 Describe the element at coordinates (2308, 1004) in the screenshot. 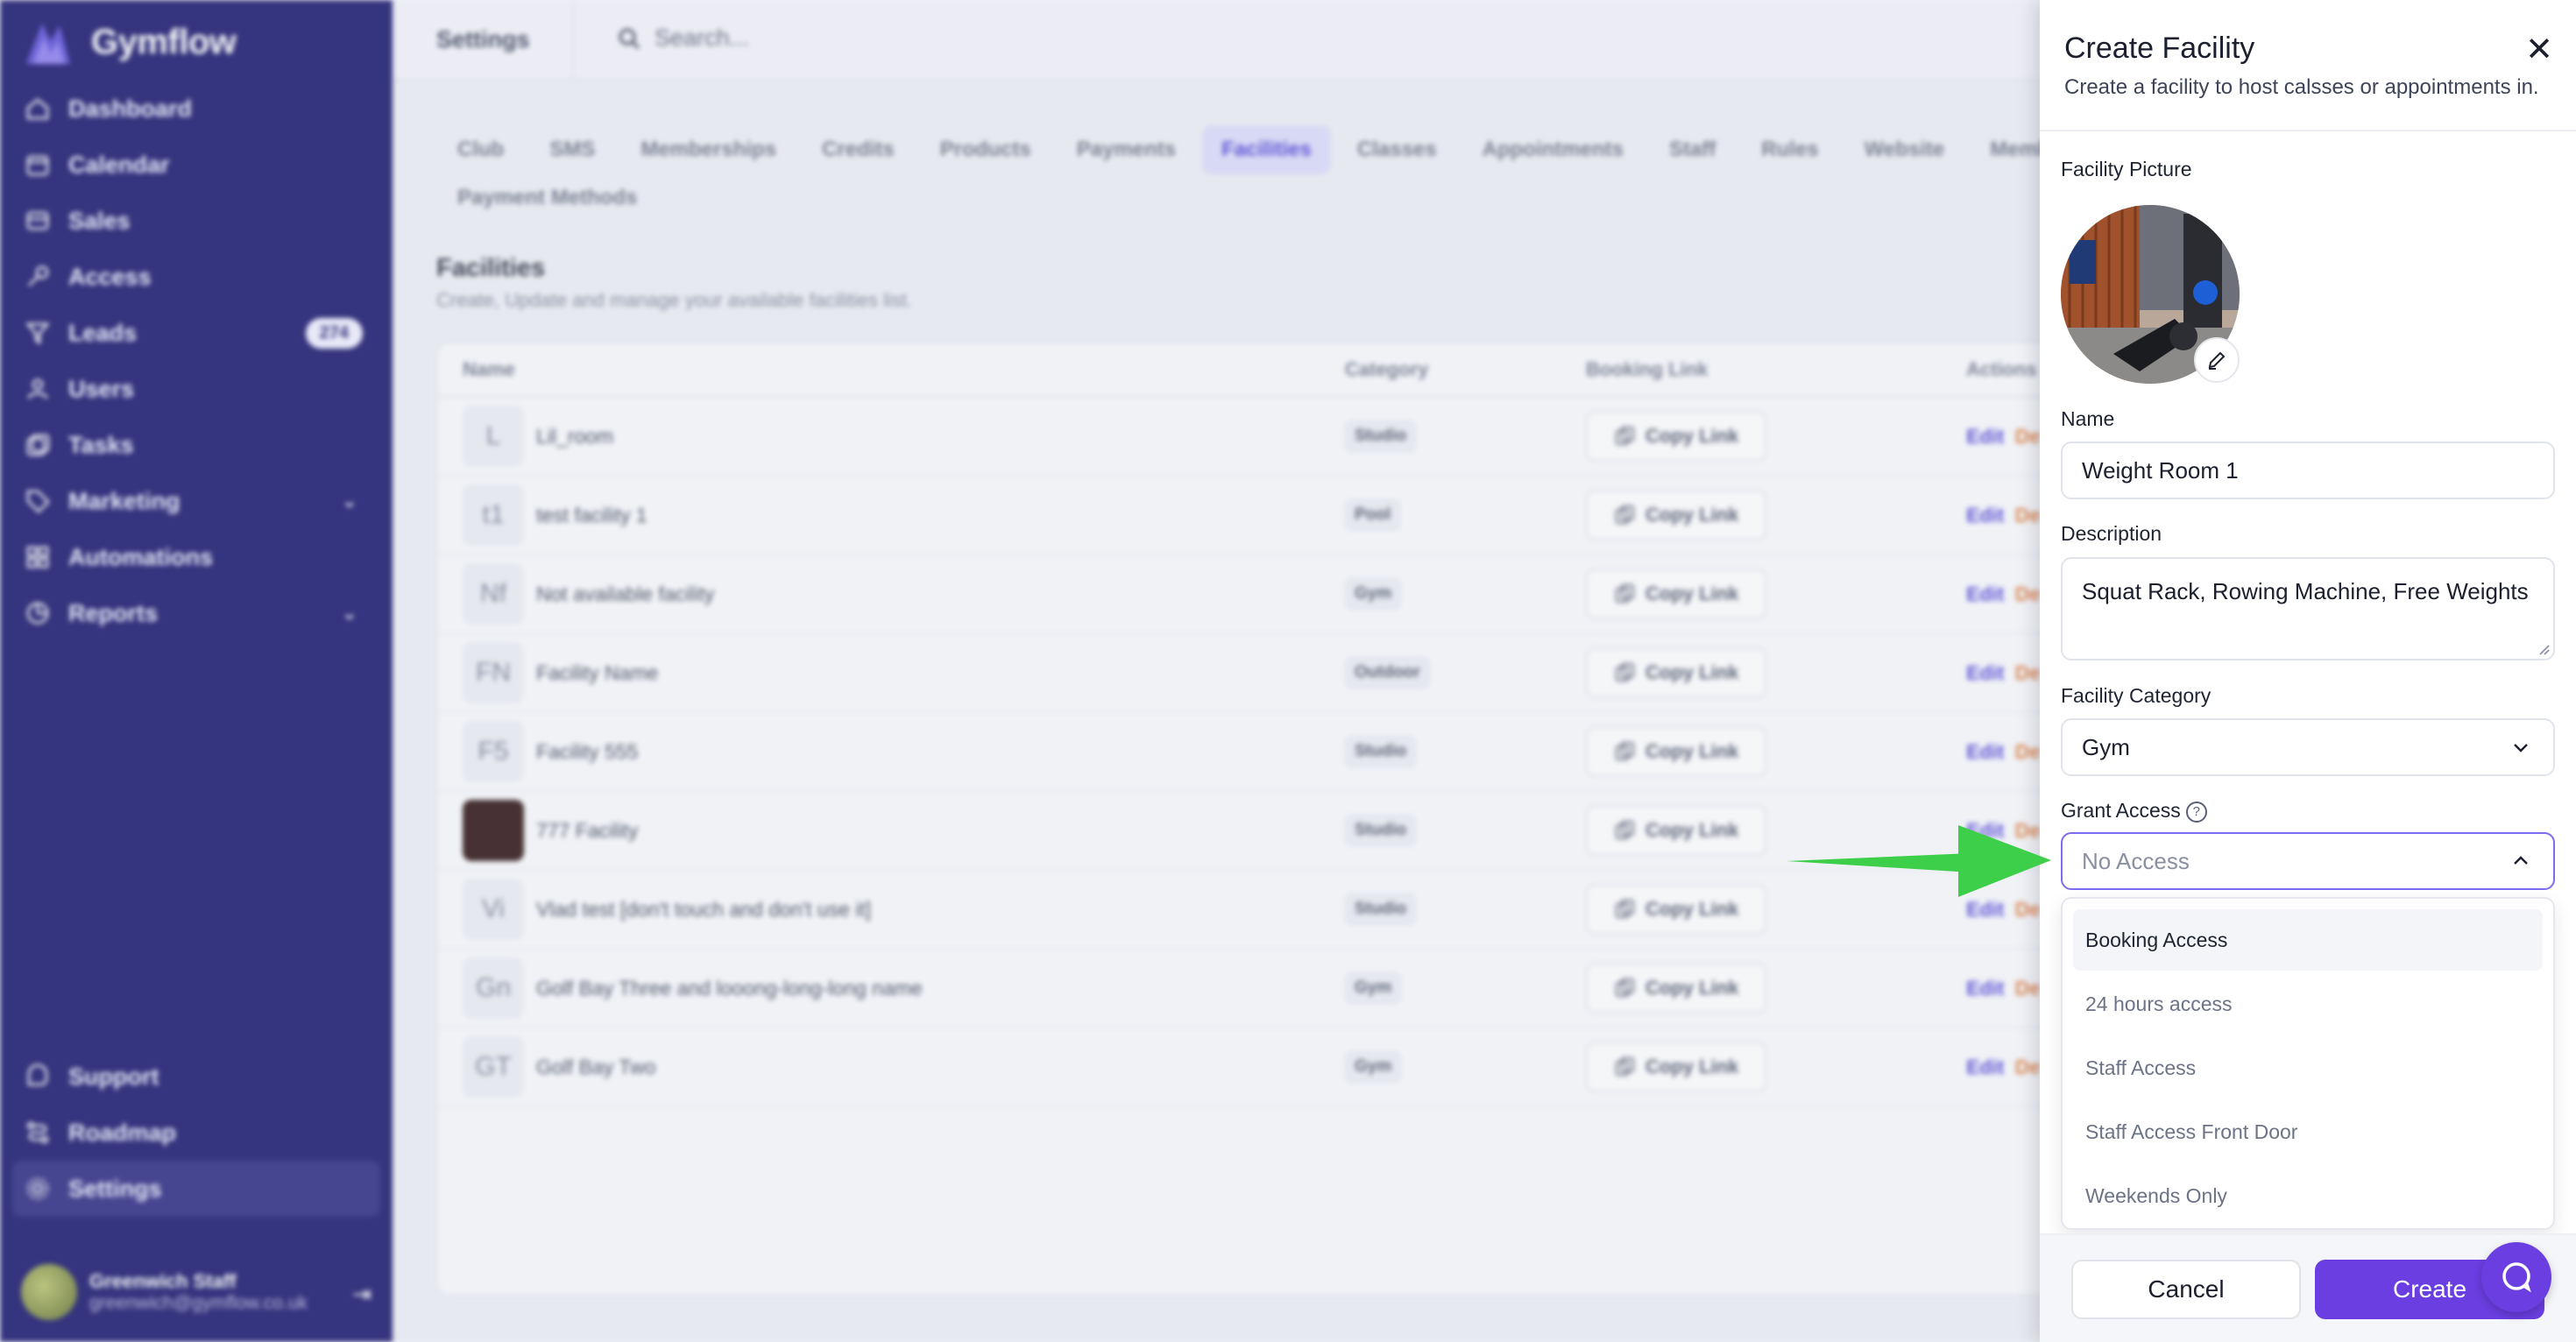

I see `option-24-hours-access: 24 hours access` at that location.